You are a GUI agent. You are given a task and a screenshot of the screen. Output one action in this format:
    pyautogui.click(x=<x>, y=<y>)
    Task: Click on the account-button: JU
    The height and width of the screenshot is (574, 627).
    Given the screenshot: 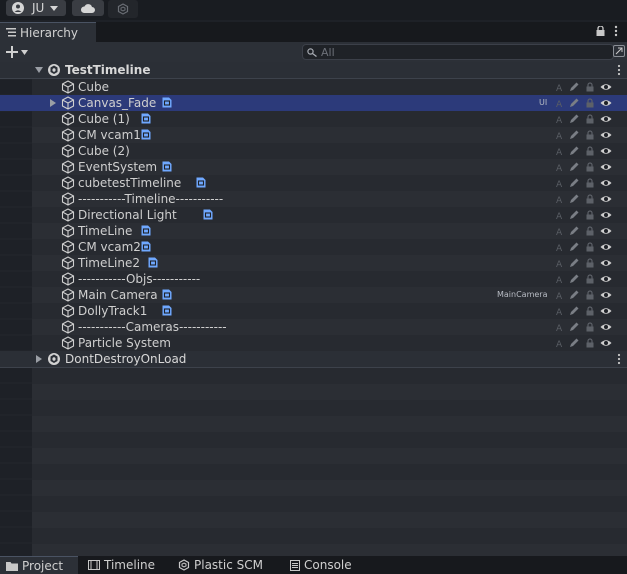 What is the action you would take?
    pyautogui.click(x=36, y=8)
    